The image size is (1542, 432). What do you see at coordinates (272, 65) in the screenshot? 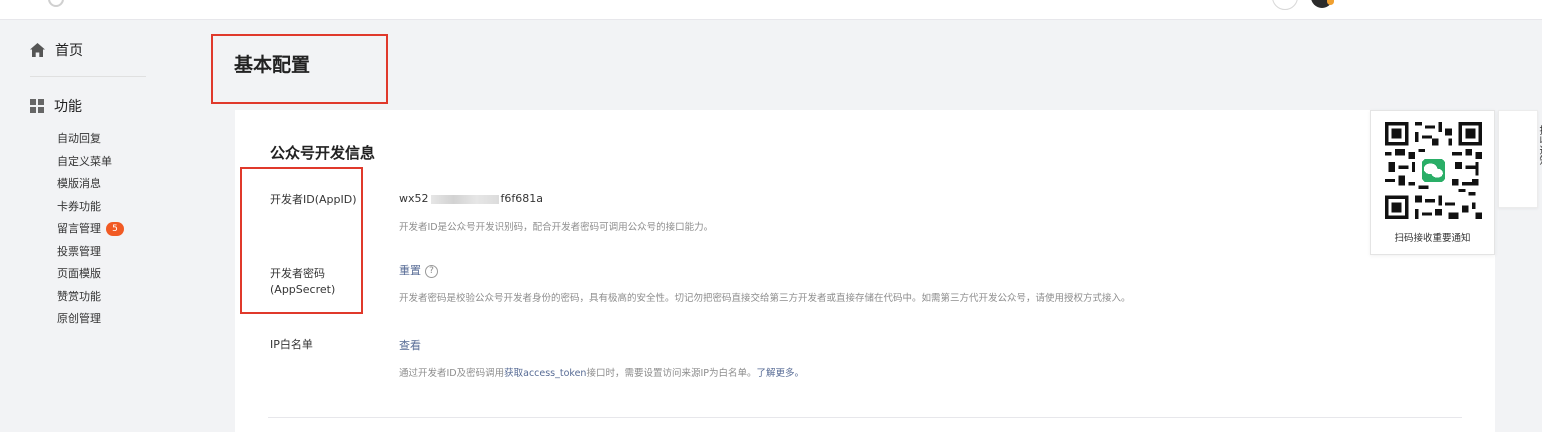
I see `page-title: 基本配置` at bounding box center [272, 65].